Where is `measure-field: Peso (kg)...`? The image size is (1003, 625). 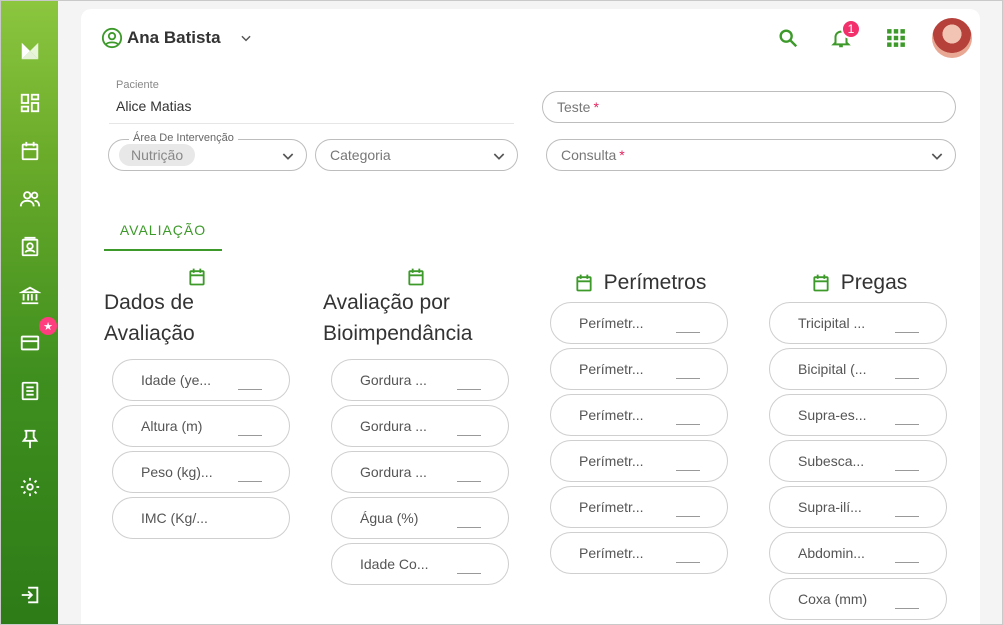
measure-field: Peso (kg)... is located at coordinates (201, 472).